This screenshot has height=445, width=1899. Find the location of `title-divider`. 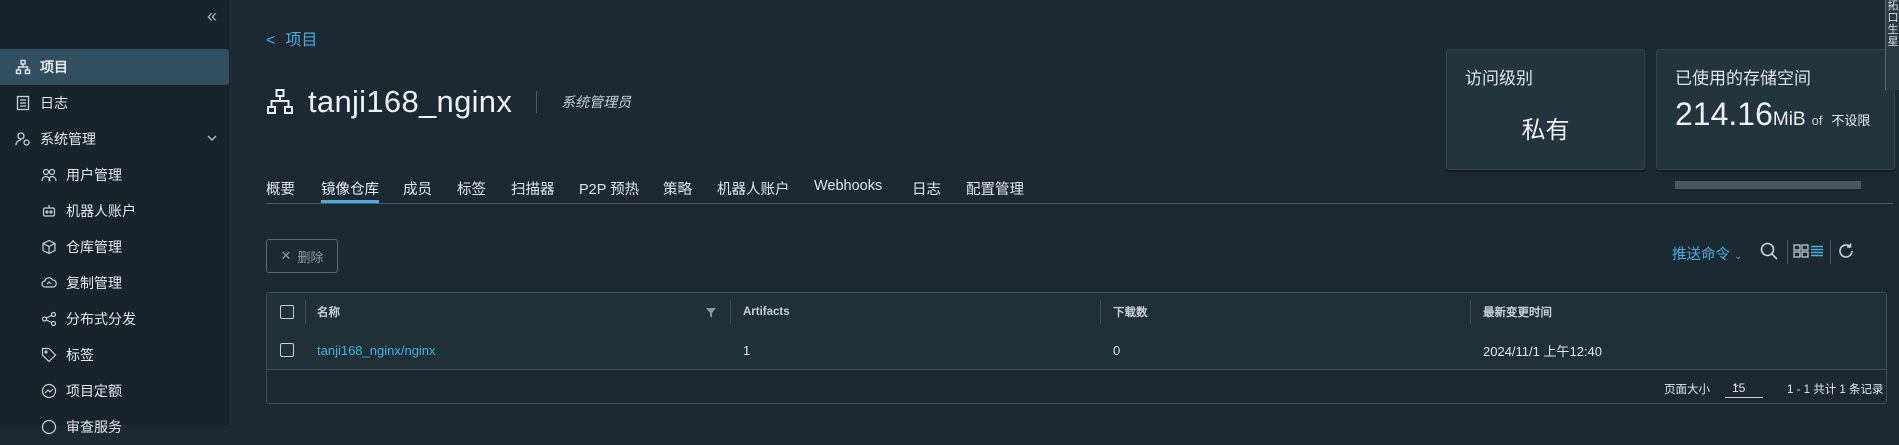

title-divider is located at coordinates (537, 102).